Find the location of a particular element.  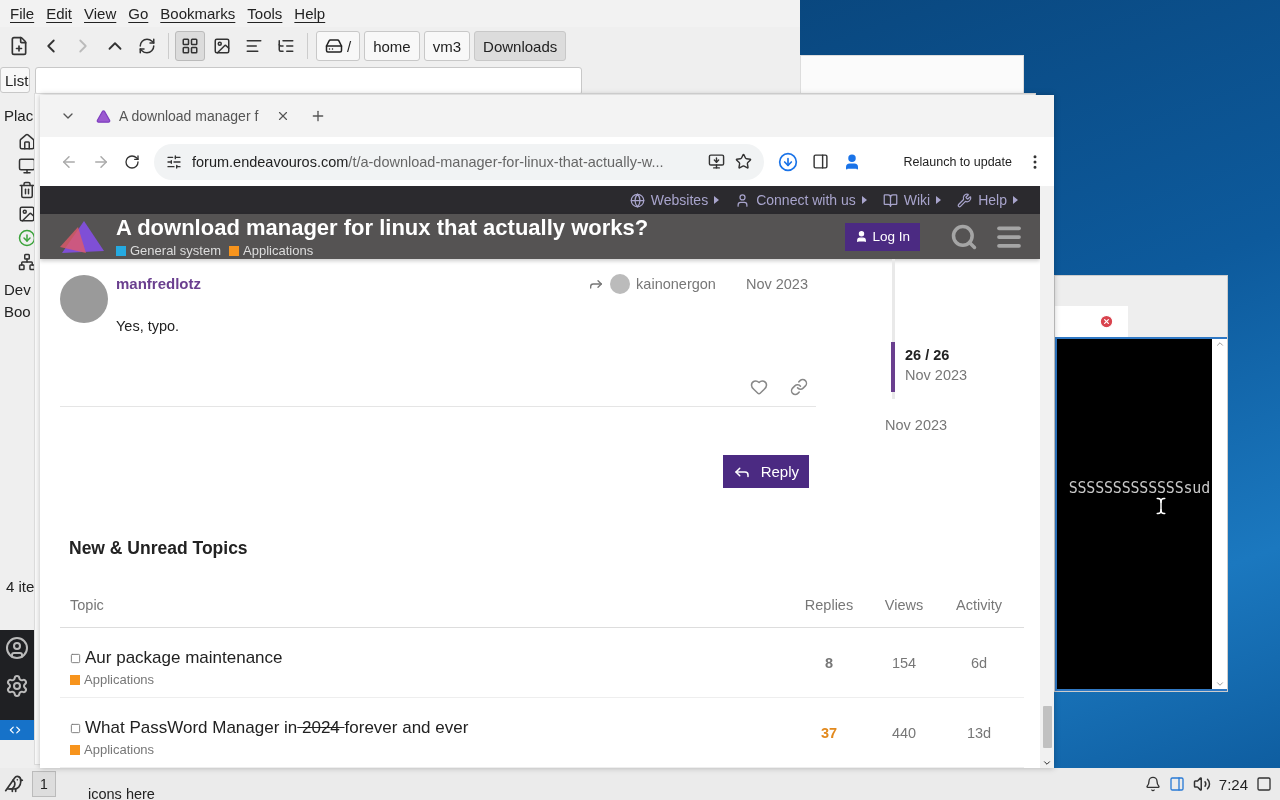

views-count: 154 is located at coordinates (904, 662).